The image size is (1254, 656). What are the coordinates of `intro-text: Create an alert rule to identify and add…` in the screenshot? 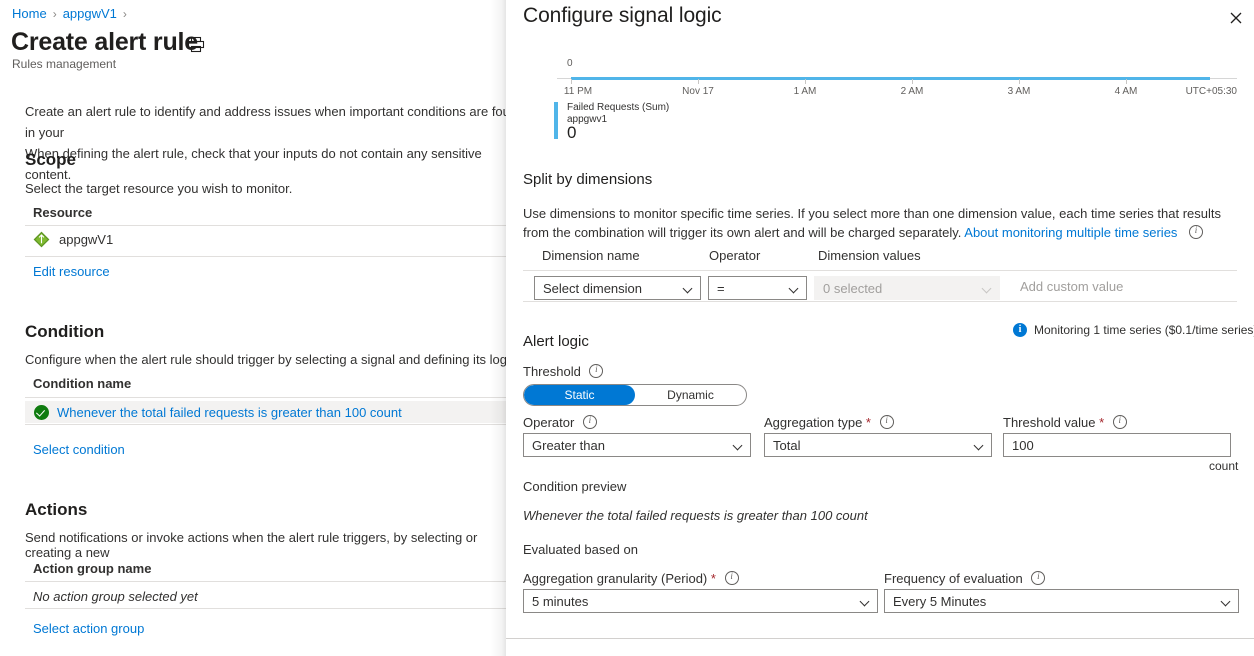 It's located at (272, 143).